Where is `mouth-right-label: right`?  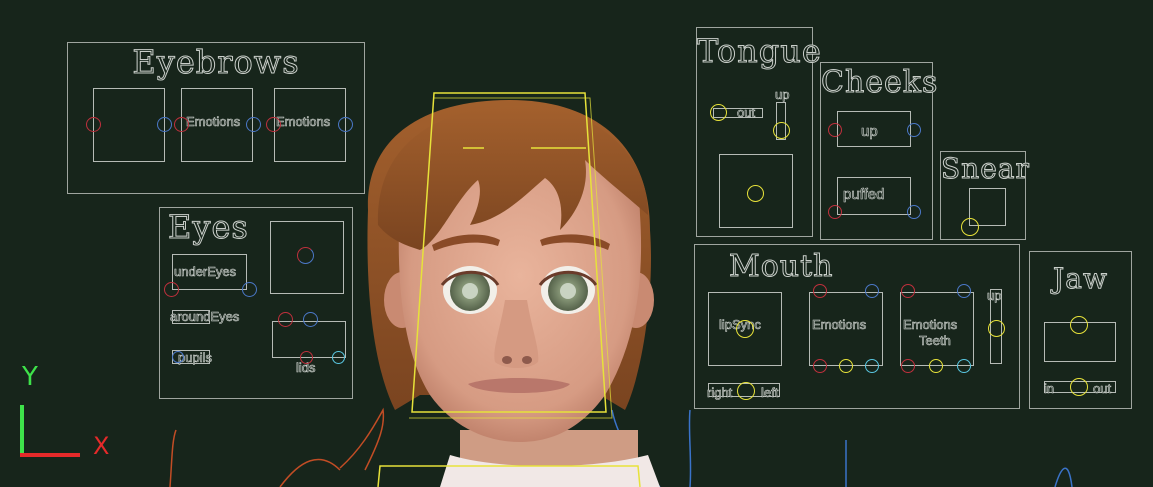
mouth-right-label: right is located at coordinates (720, 392).